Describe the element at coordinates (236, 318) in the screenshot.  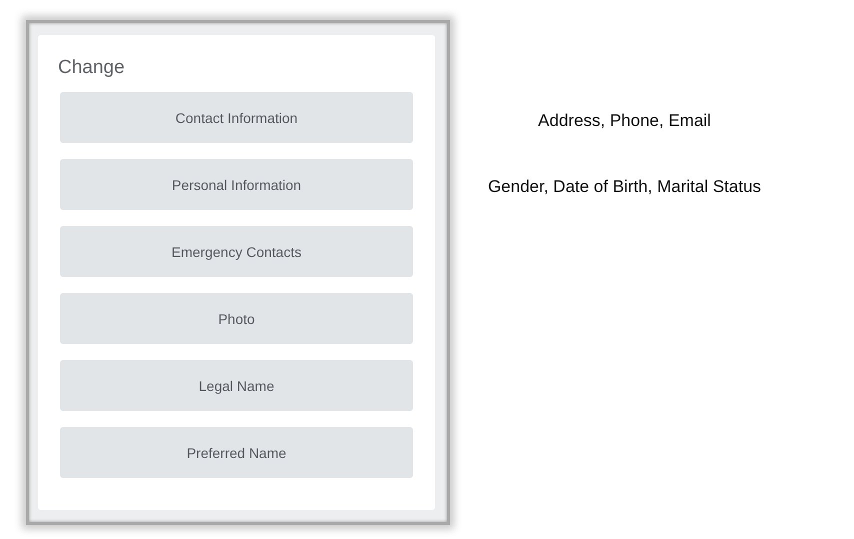
I see `change-option-button: Photo` at that location.